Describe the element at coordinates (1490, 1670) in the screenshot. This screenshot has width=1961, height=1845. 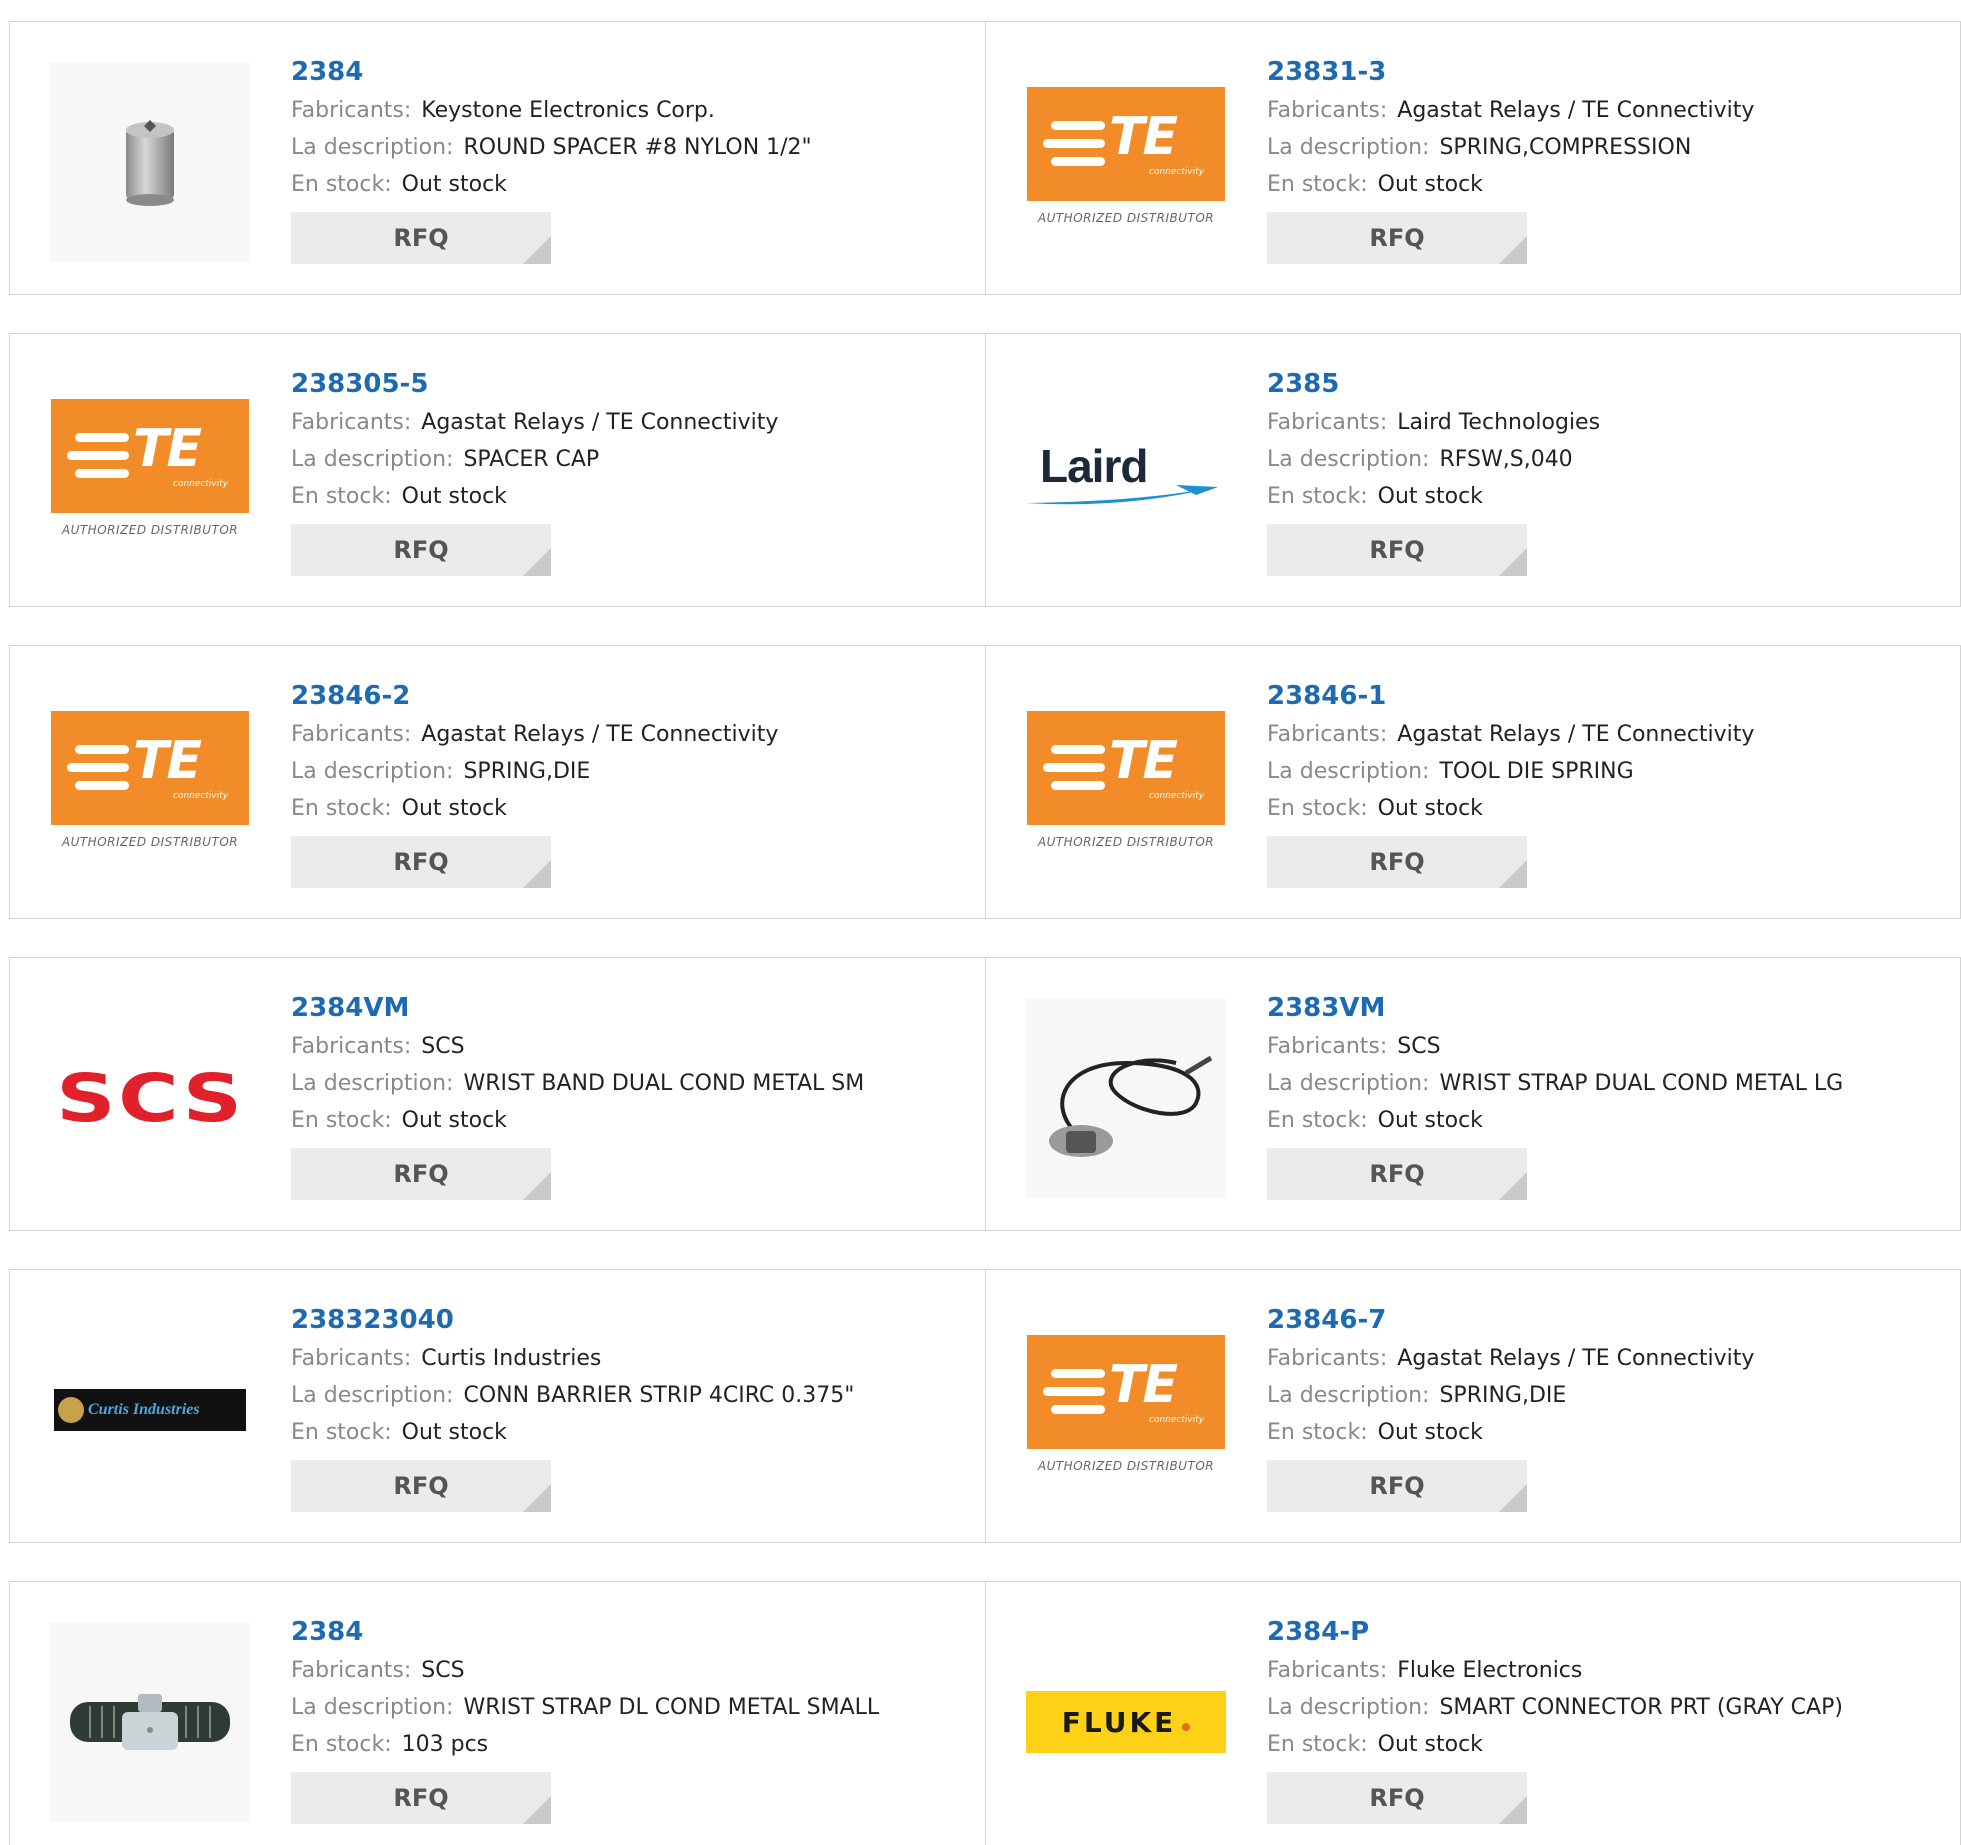
I see `manufacturer-value: Fluke Electronics` at that location.